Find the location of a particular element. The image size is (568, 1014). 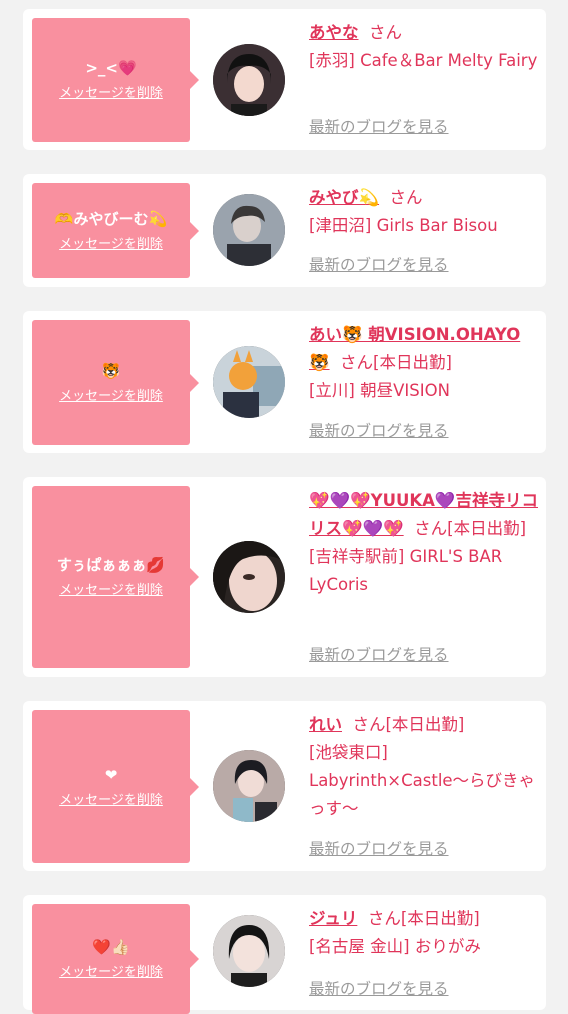

shop-label: [吉祥寺駅前] GIRL'S BAR LyCoris is located at coordinates (406, 570).